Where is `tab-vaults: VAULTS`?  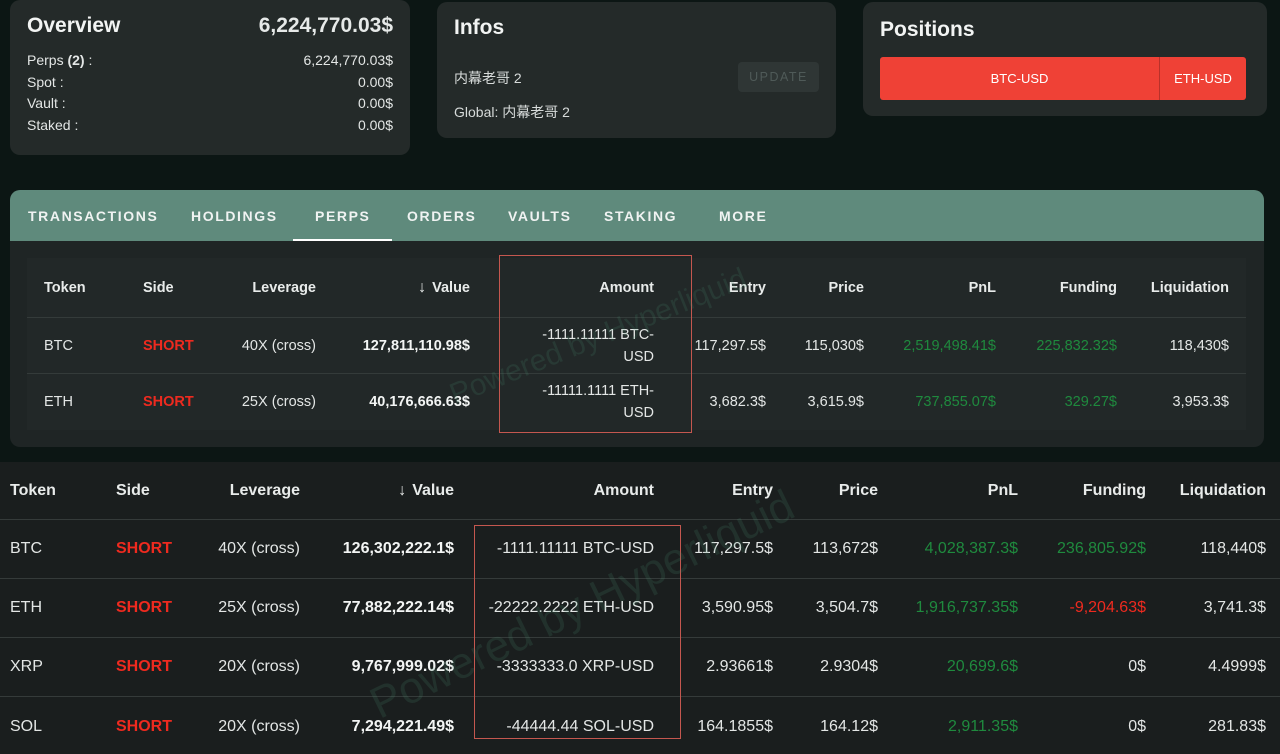 tab-vaults: VAULTS is located at coordinates (540, 215).